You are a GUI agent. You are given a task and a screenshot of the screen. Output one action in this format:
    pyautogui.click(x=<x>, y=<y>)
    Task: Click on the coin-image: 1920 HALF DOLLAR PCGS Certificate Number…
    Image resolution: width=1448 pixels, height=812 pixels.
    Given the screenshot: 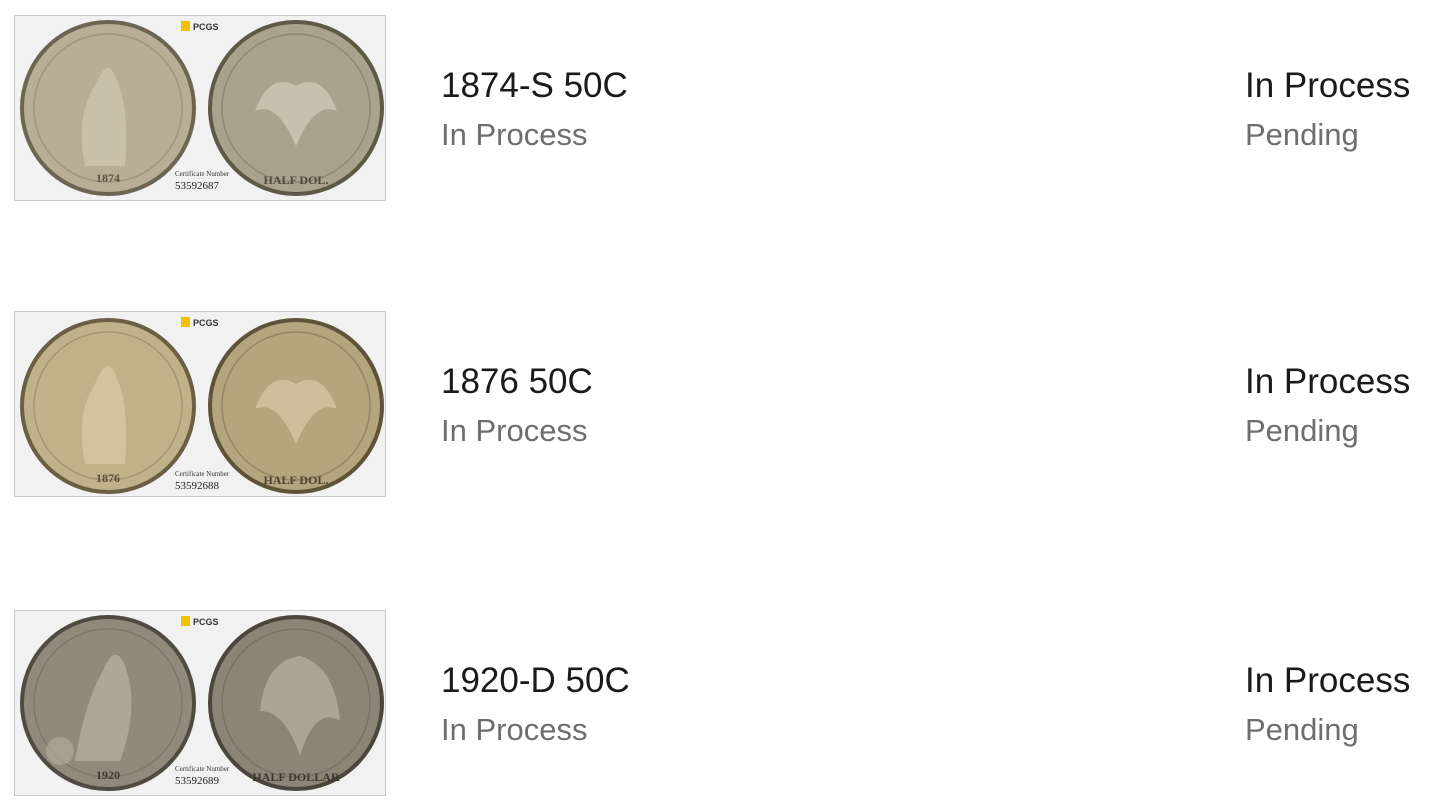 What is the action you would take?
    pyautogui.click(x=200, y=703)
    